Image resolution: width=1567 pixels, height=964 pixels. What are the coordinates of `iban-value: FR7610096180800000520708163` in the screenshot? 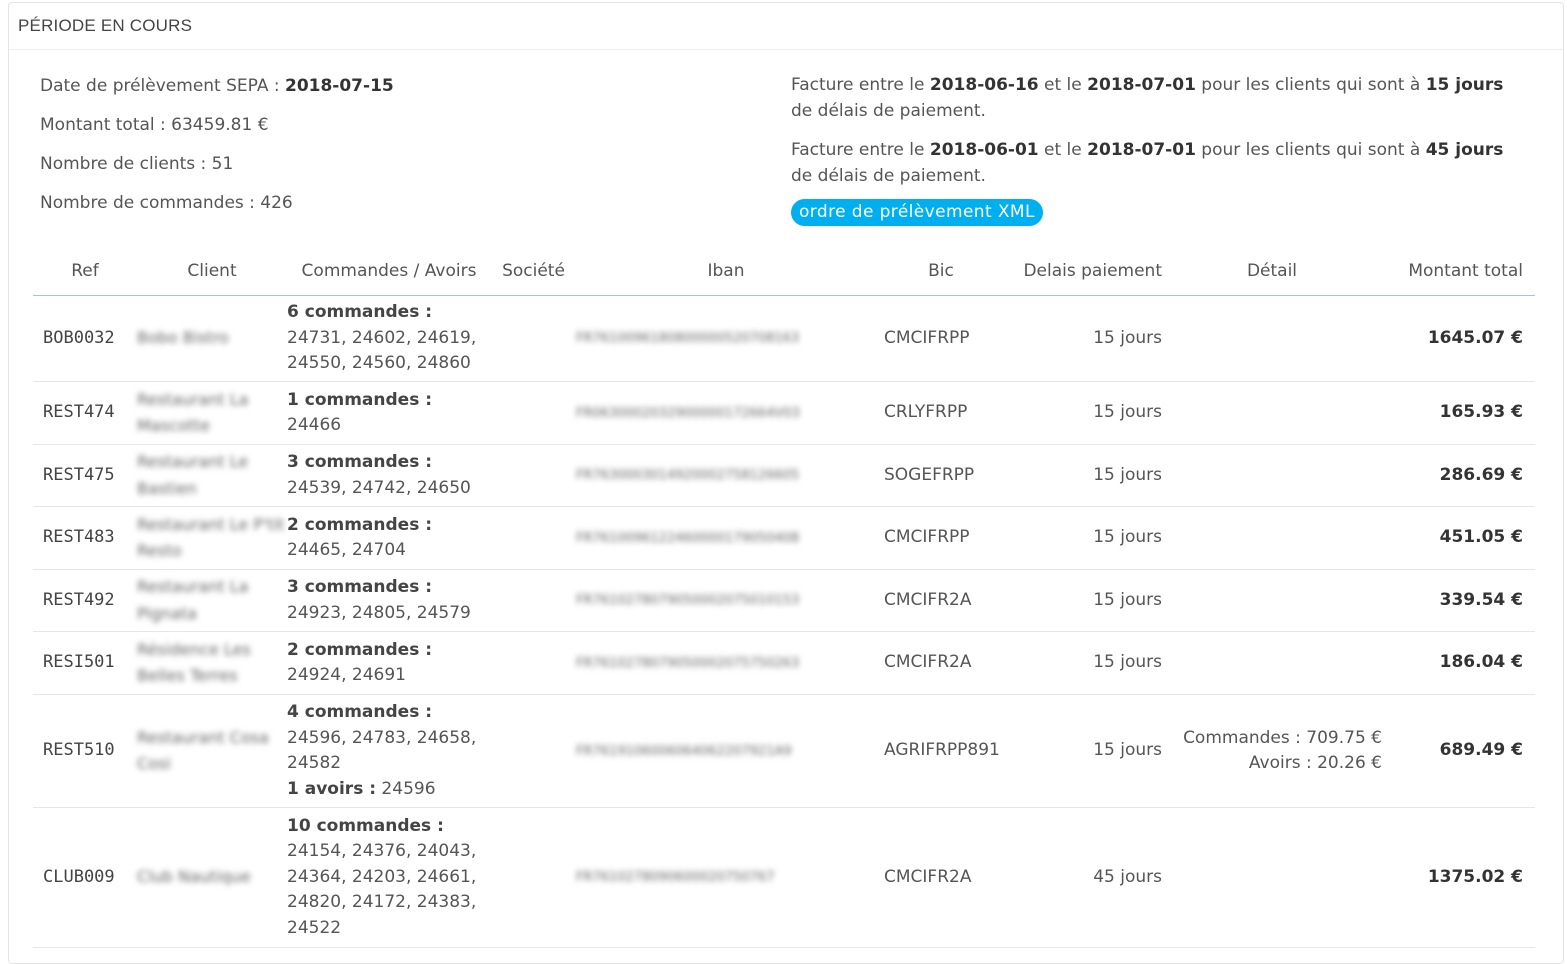 It's located at (688, 339).